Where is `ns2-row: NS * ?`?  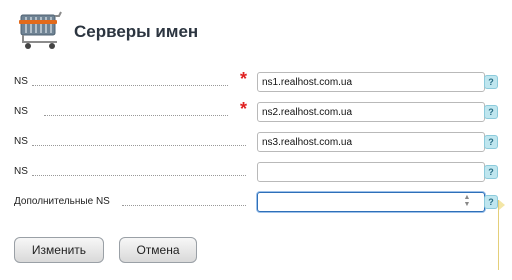 ns2-row: NS * ? is located at coordinates (259, 111).